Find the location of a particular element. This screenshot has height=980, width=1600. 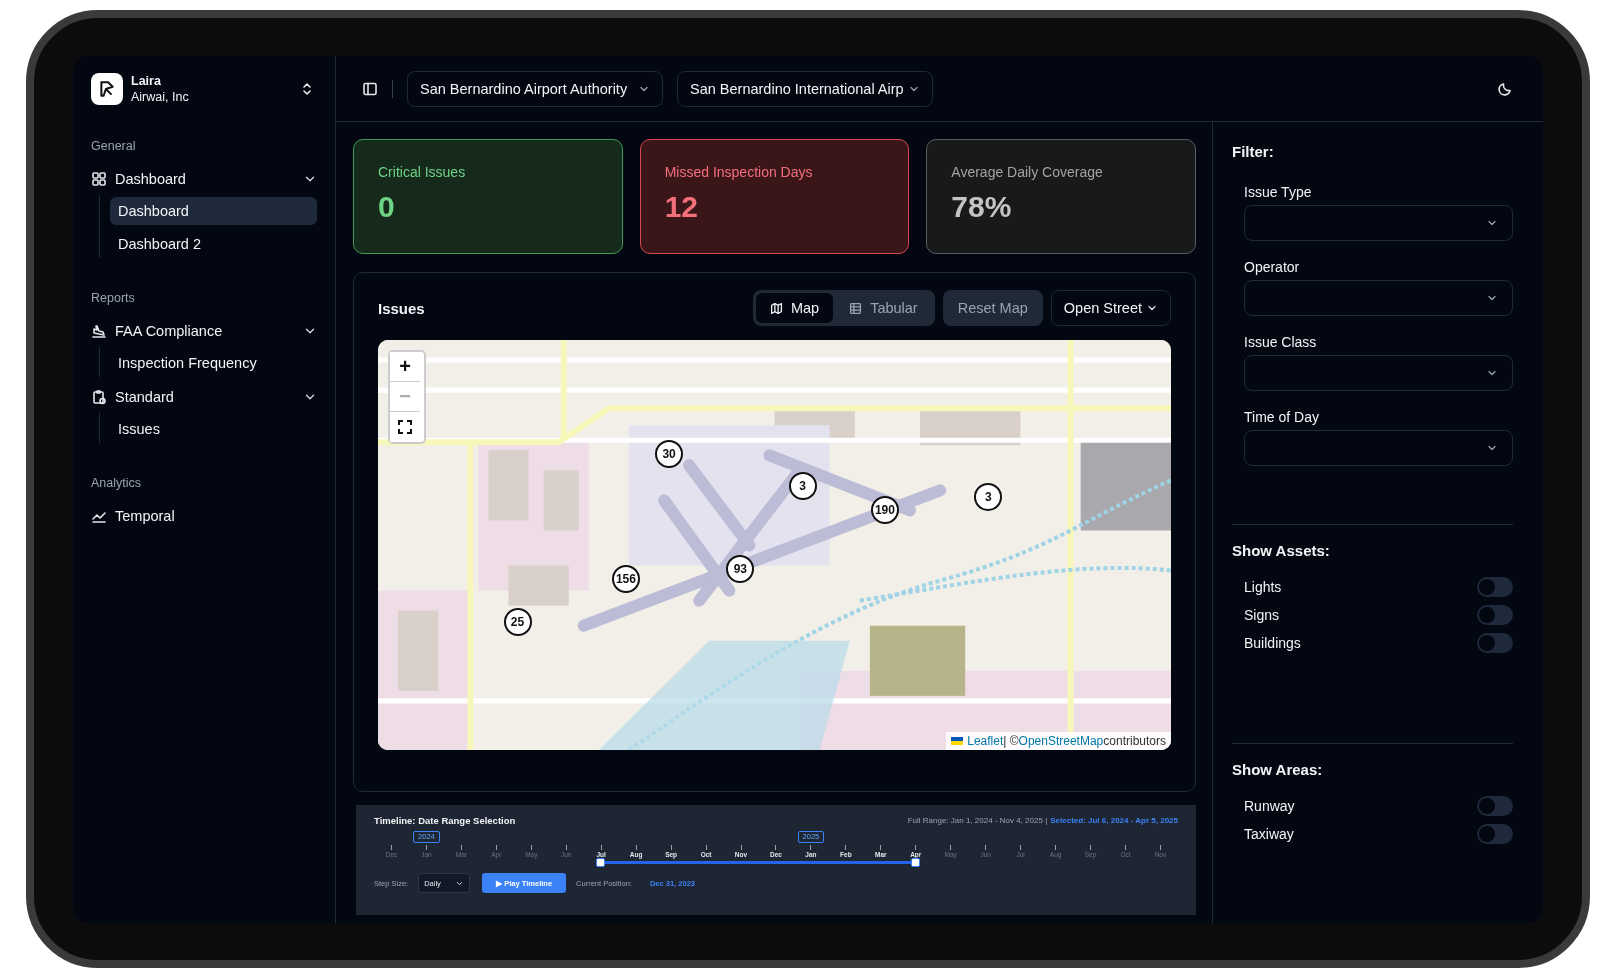

clipboard-icon is located at coordinates (99, 397).